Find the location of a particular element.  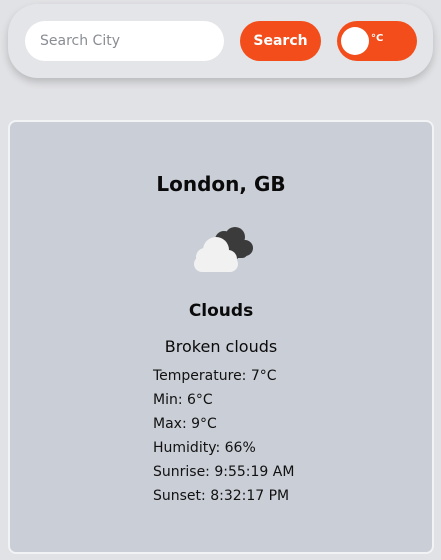

unit-toggle: °C is located at coordinates (377, 41).